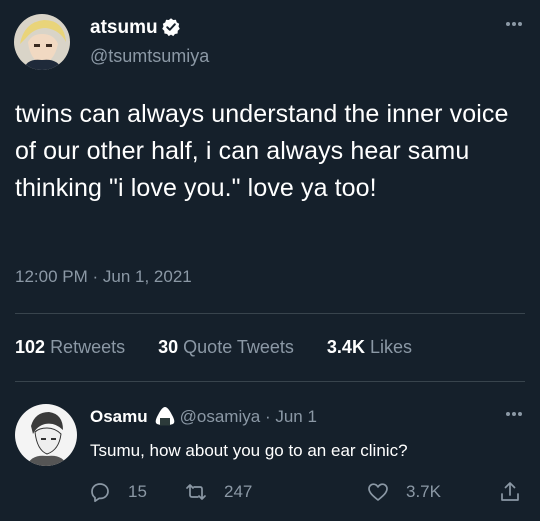  I want to click on reply-date: · Jun 1, so click(291, 416).